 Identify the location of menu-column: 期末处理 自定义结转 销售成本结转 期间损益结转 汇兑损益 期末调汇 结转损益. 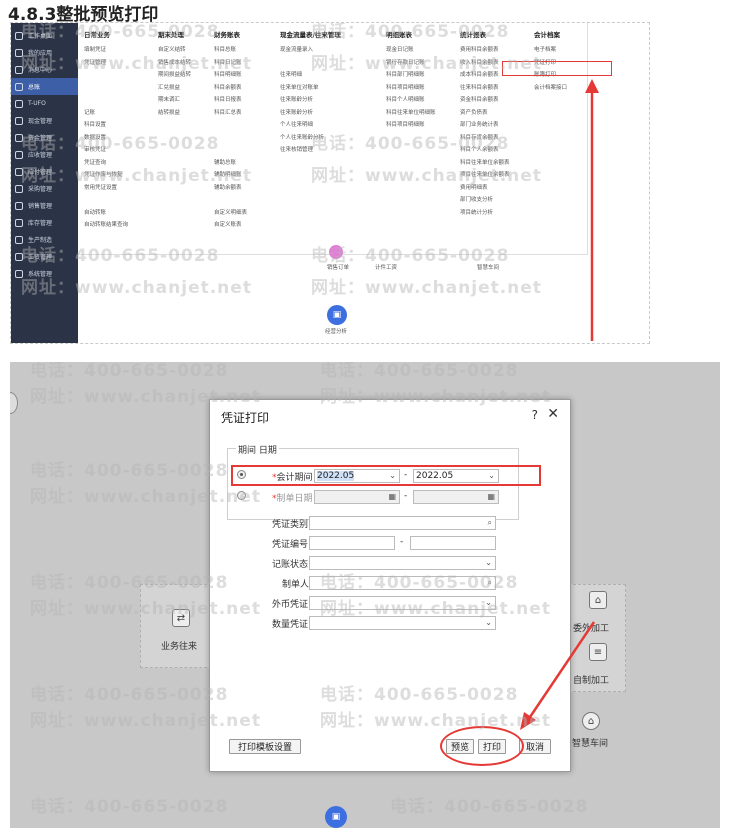
(174, 74).